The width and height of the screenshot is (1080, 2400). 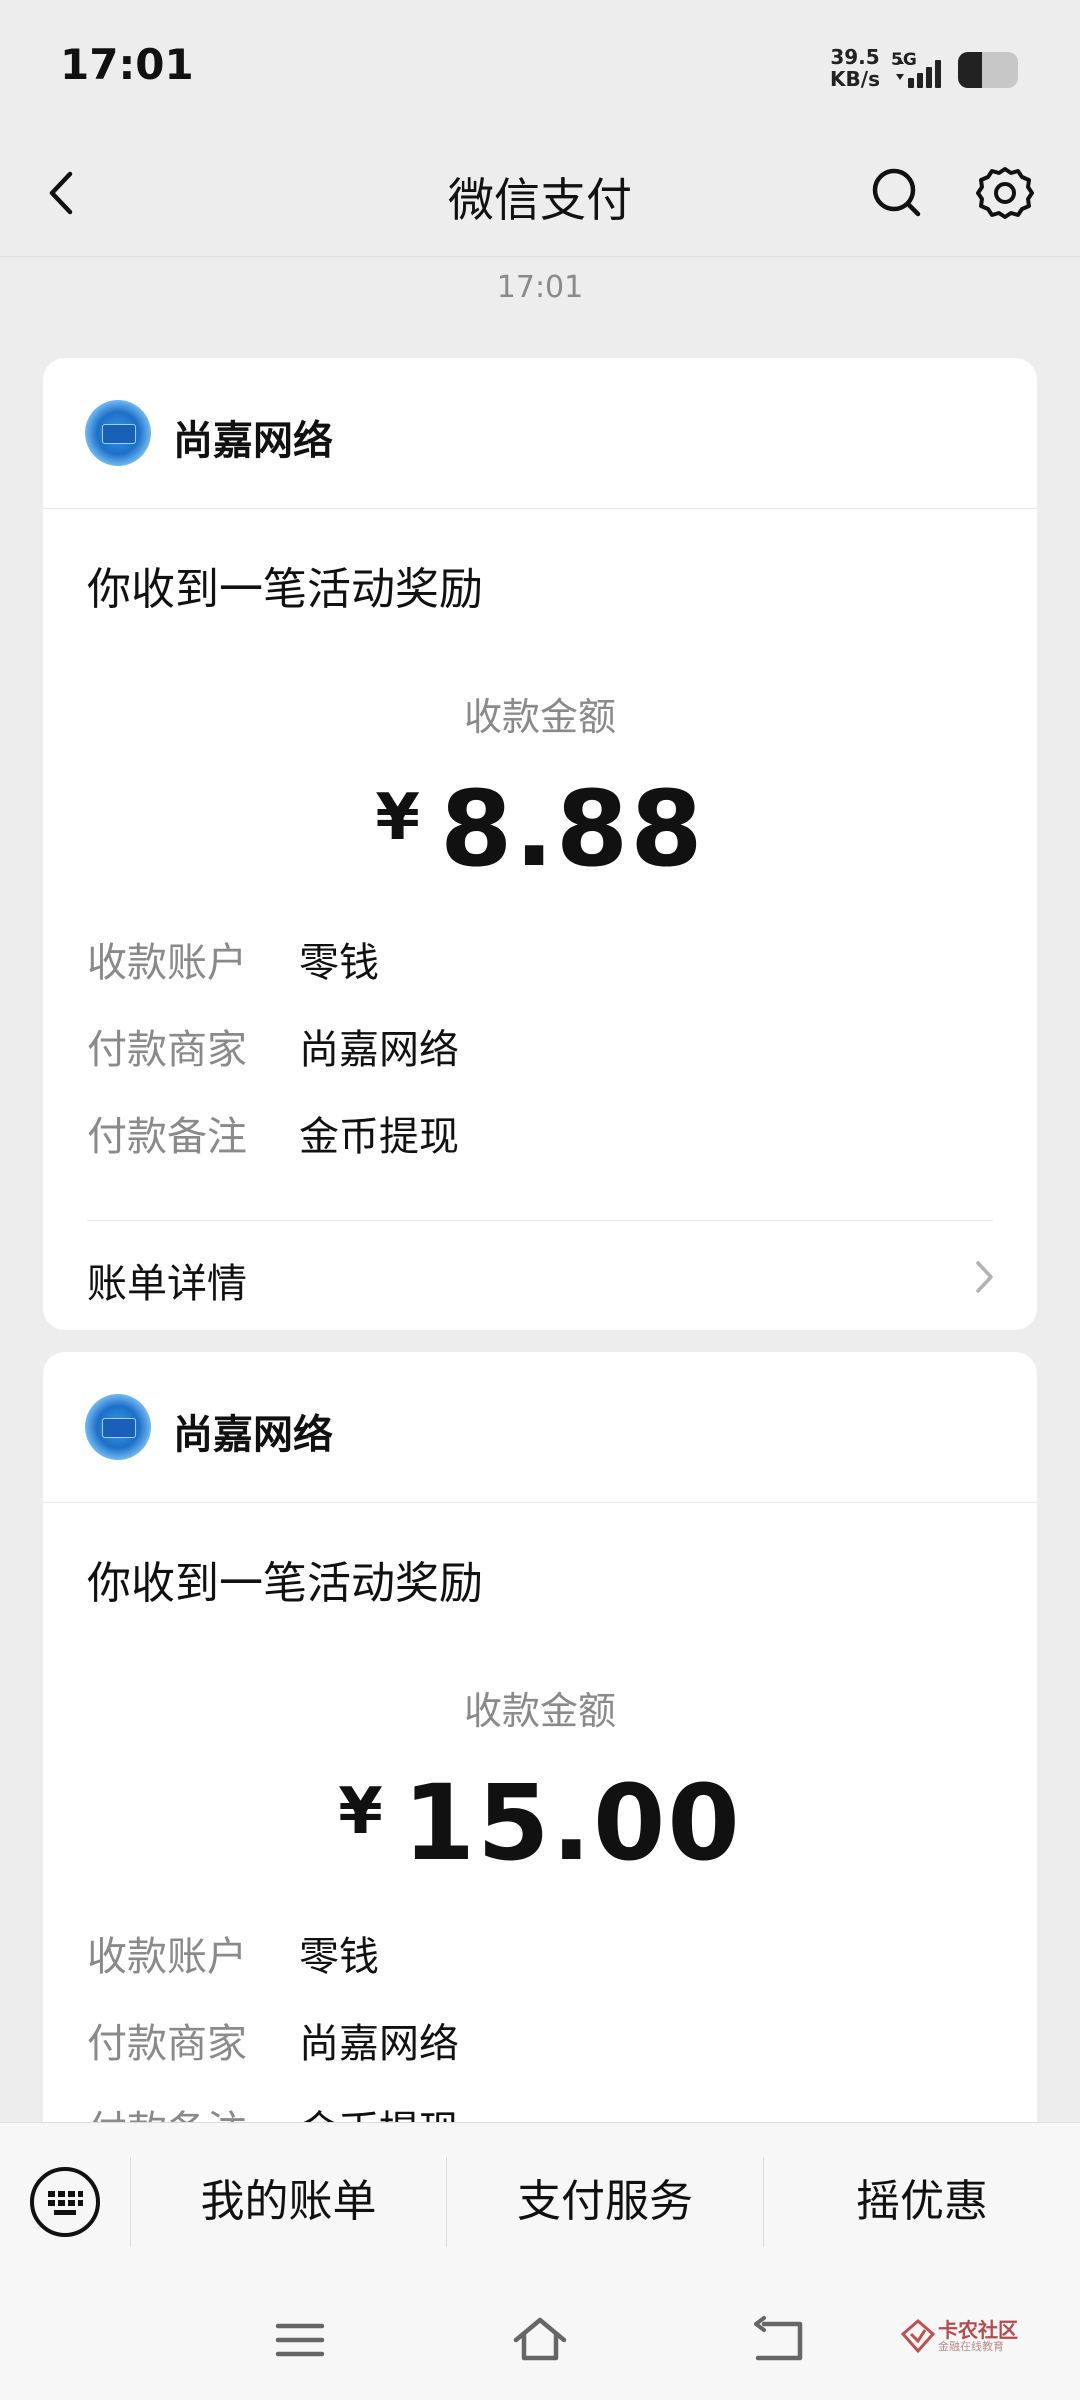 What do you see at coordinates (288, 2202) in the screenshot?
I see `menu-item-my-bills: 我的账单` at bounding box center [288, 2202].